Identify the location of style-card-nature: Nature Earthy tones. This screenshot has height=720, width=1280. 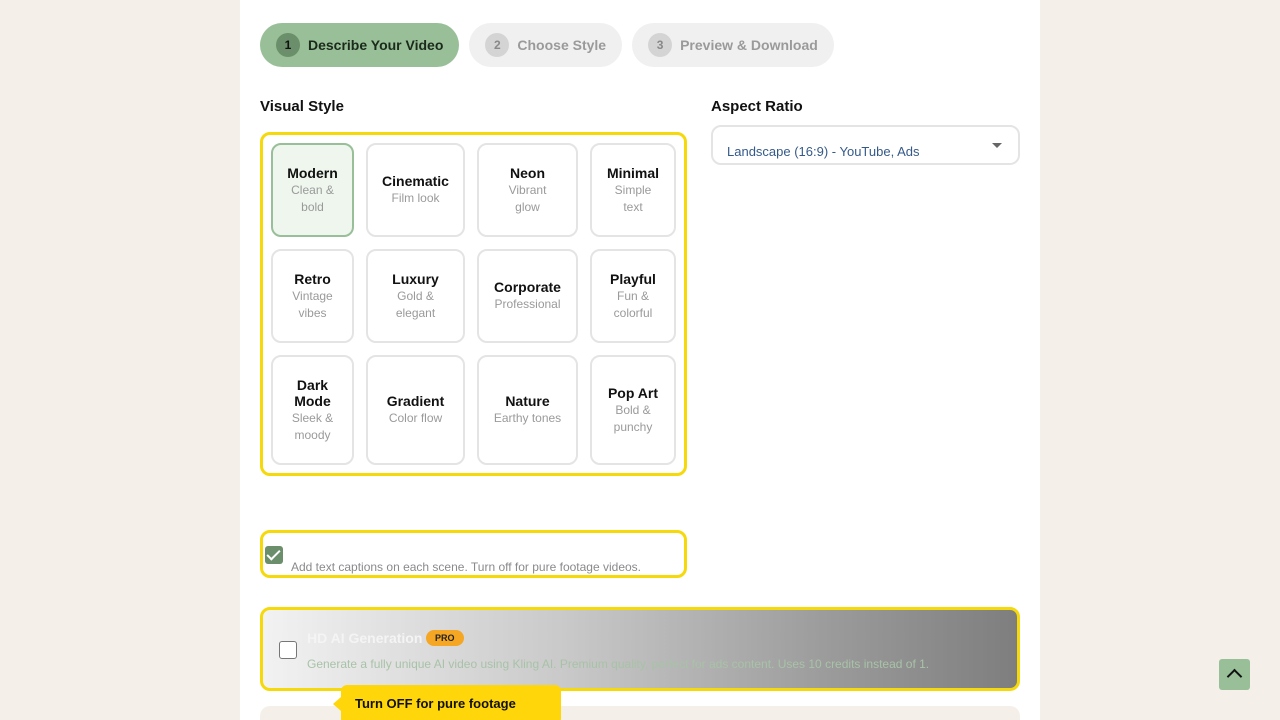
(527, 410).